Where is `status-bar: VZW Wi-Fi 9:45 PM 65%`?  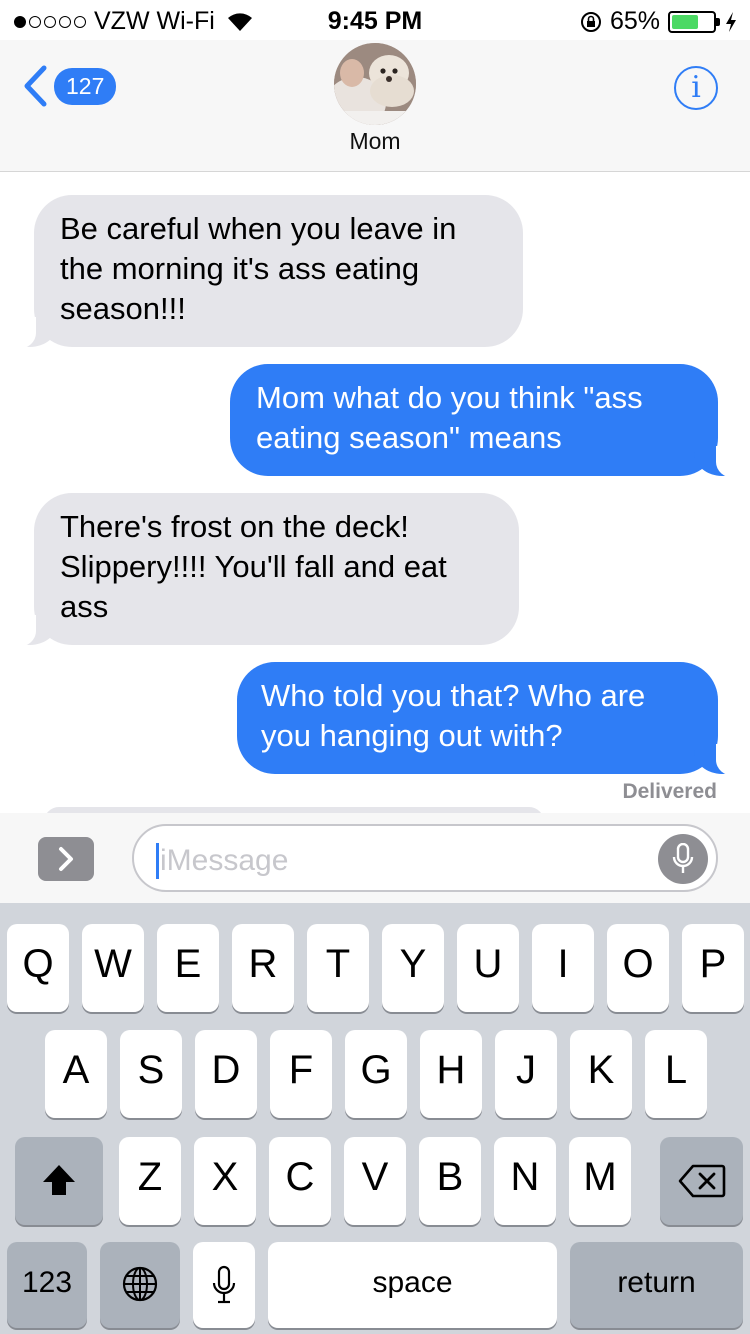 status-bar: VZW Wi-Fi 9:45 PM 65% is located at coordinates (375, 20).